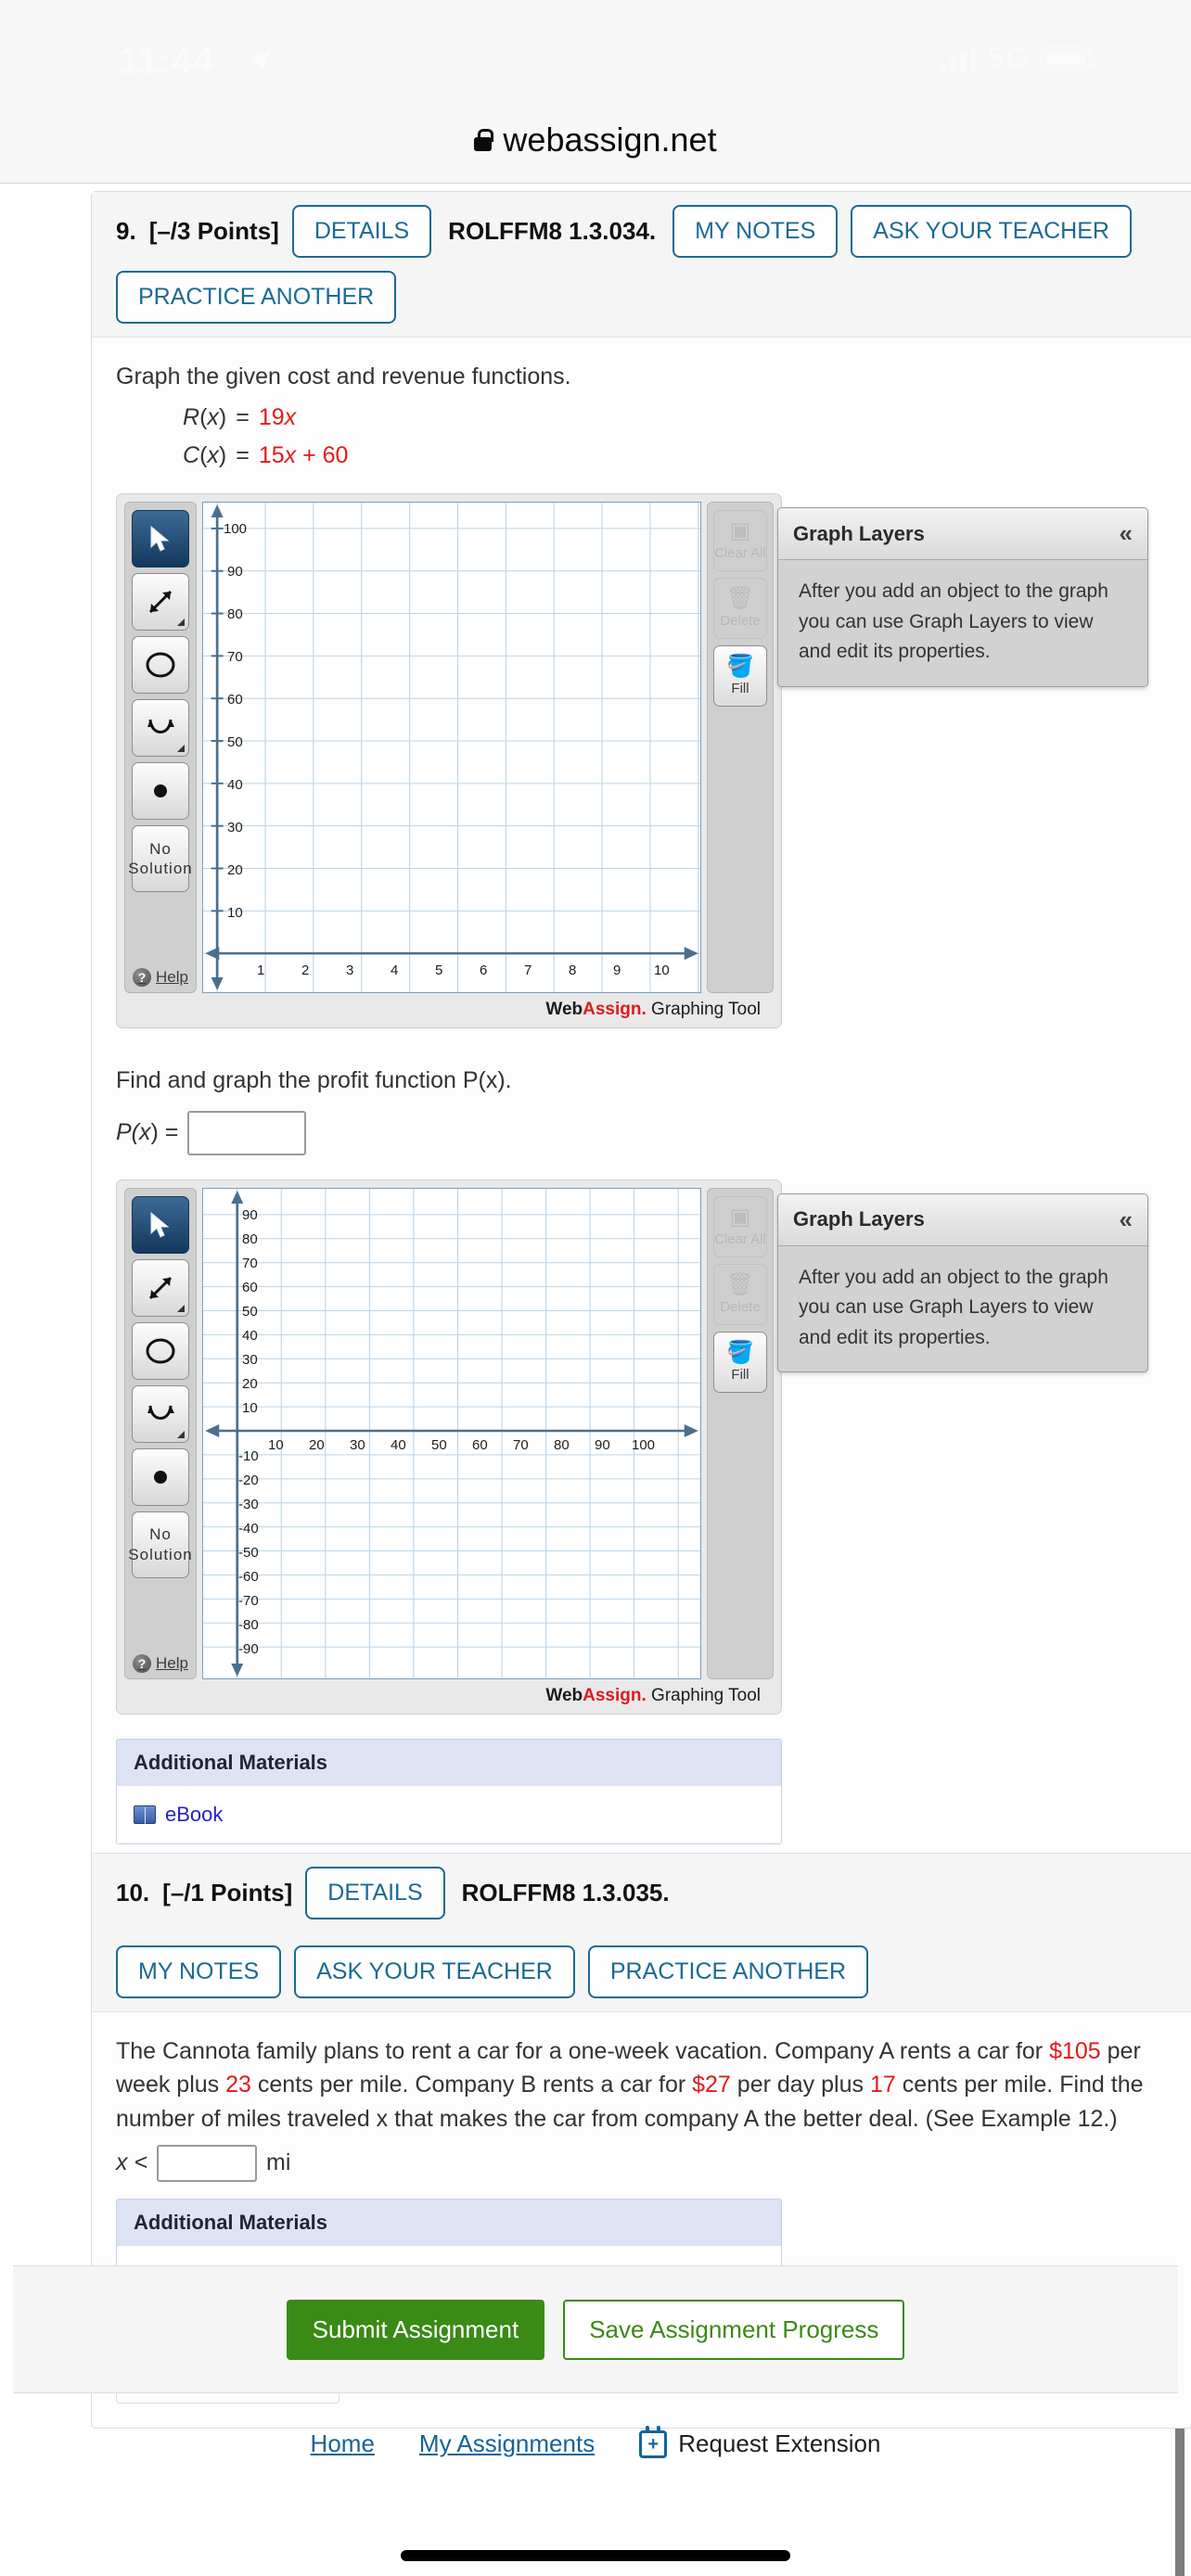  I want to click on cost-fn-coeff: 15, so click(271, 455).